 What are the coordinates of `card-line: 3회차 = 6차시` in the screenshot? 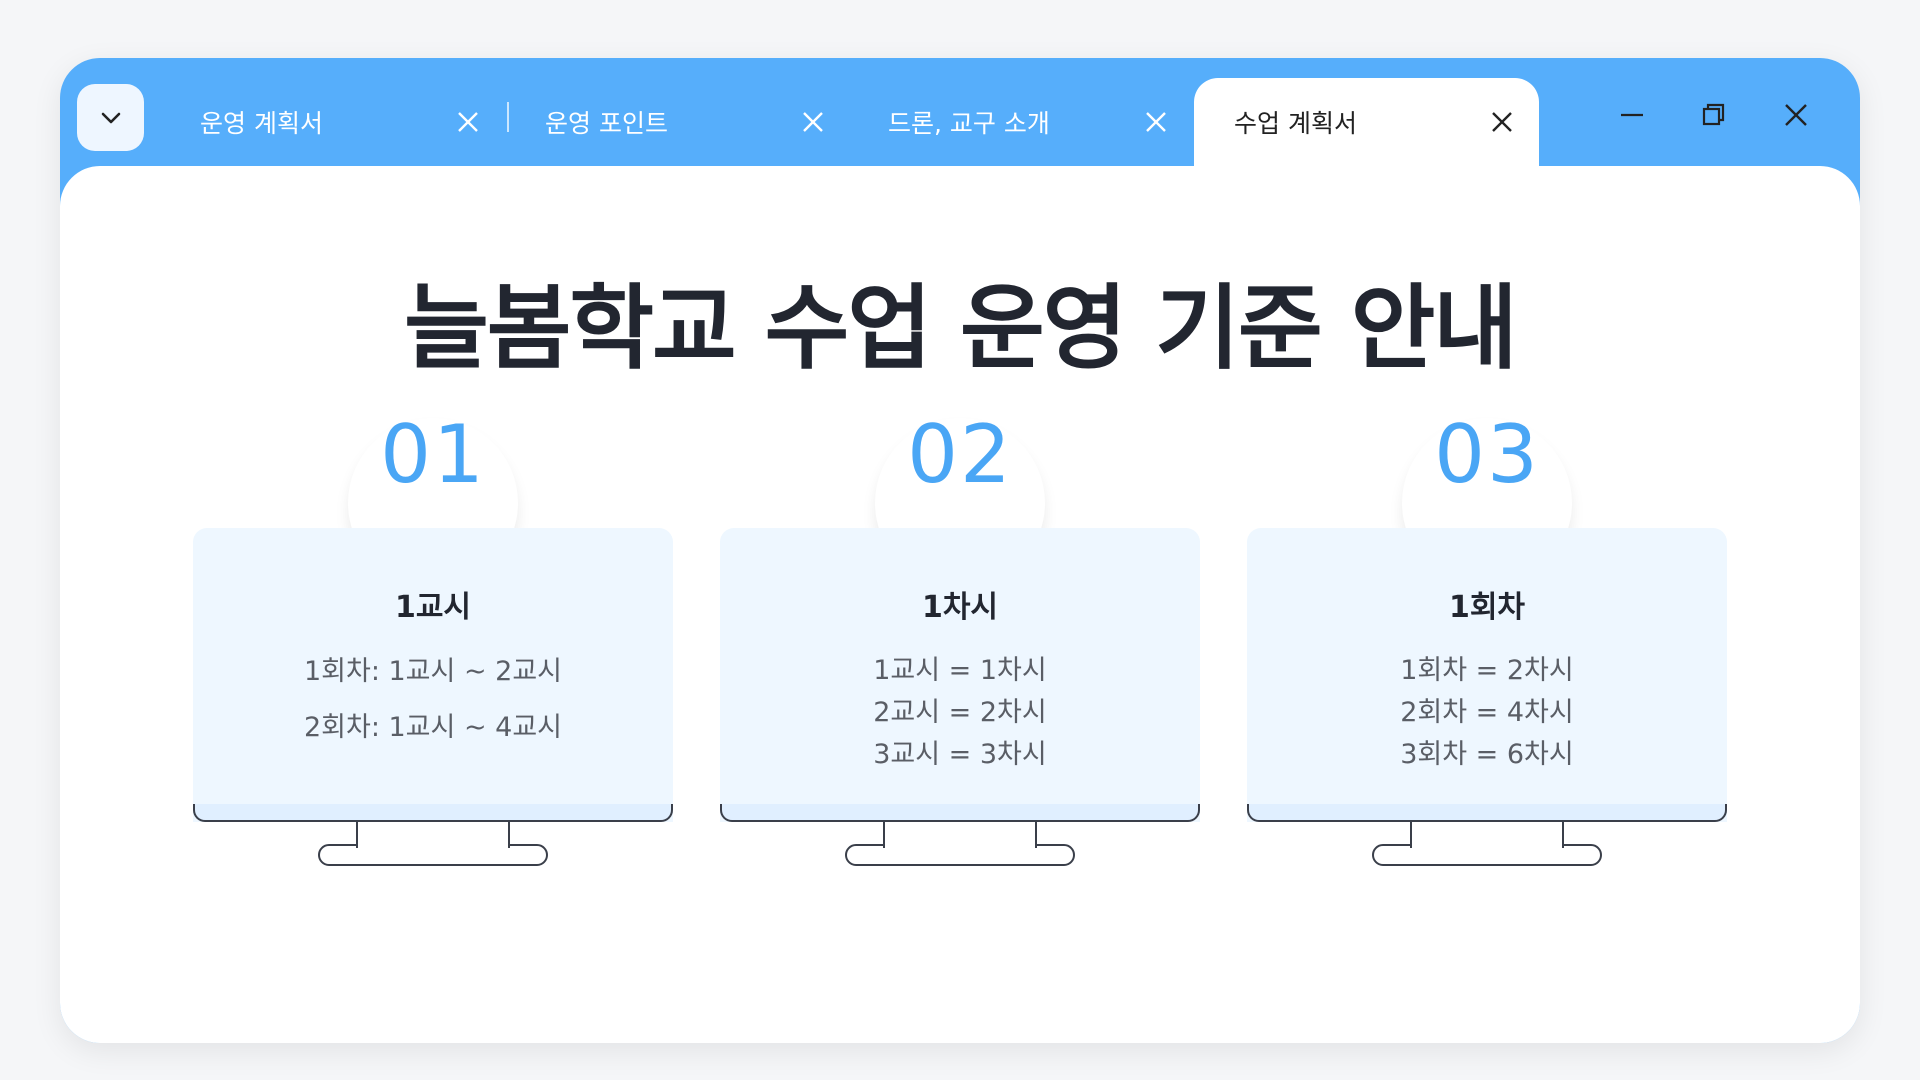 It's located at (1487, 754).